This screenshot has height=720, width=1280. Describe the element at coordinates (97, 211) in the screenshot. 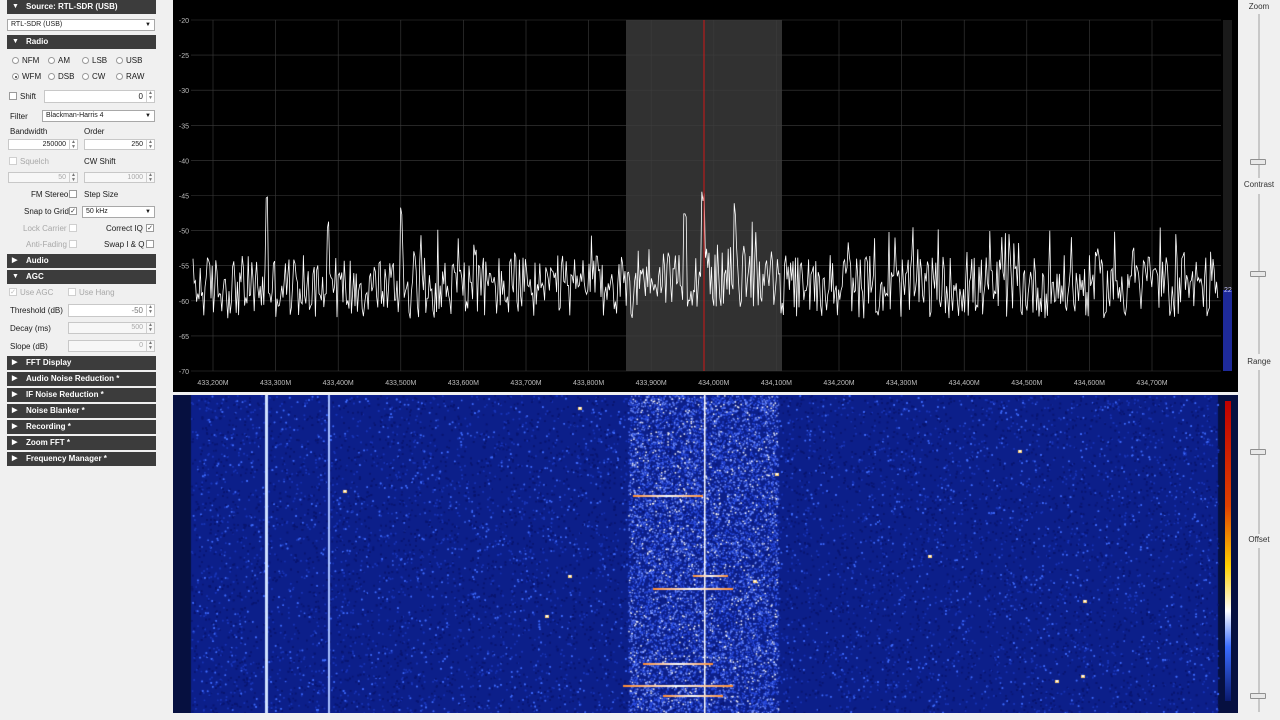

I see `step-size-value: 50 kHz` at that location.